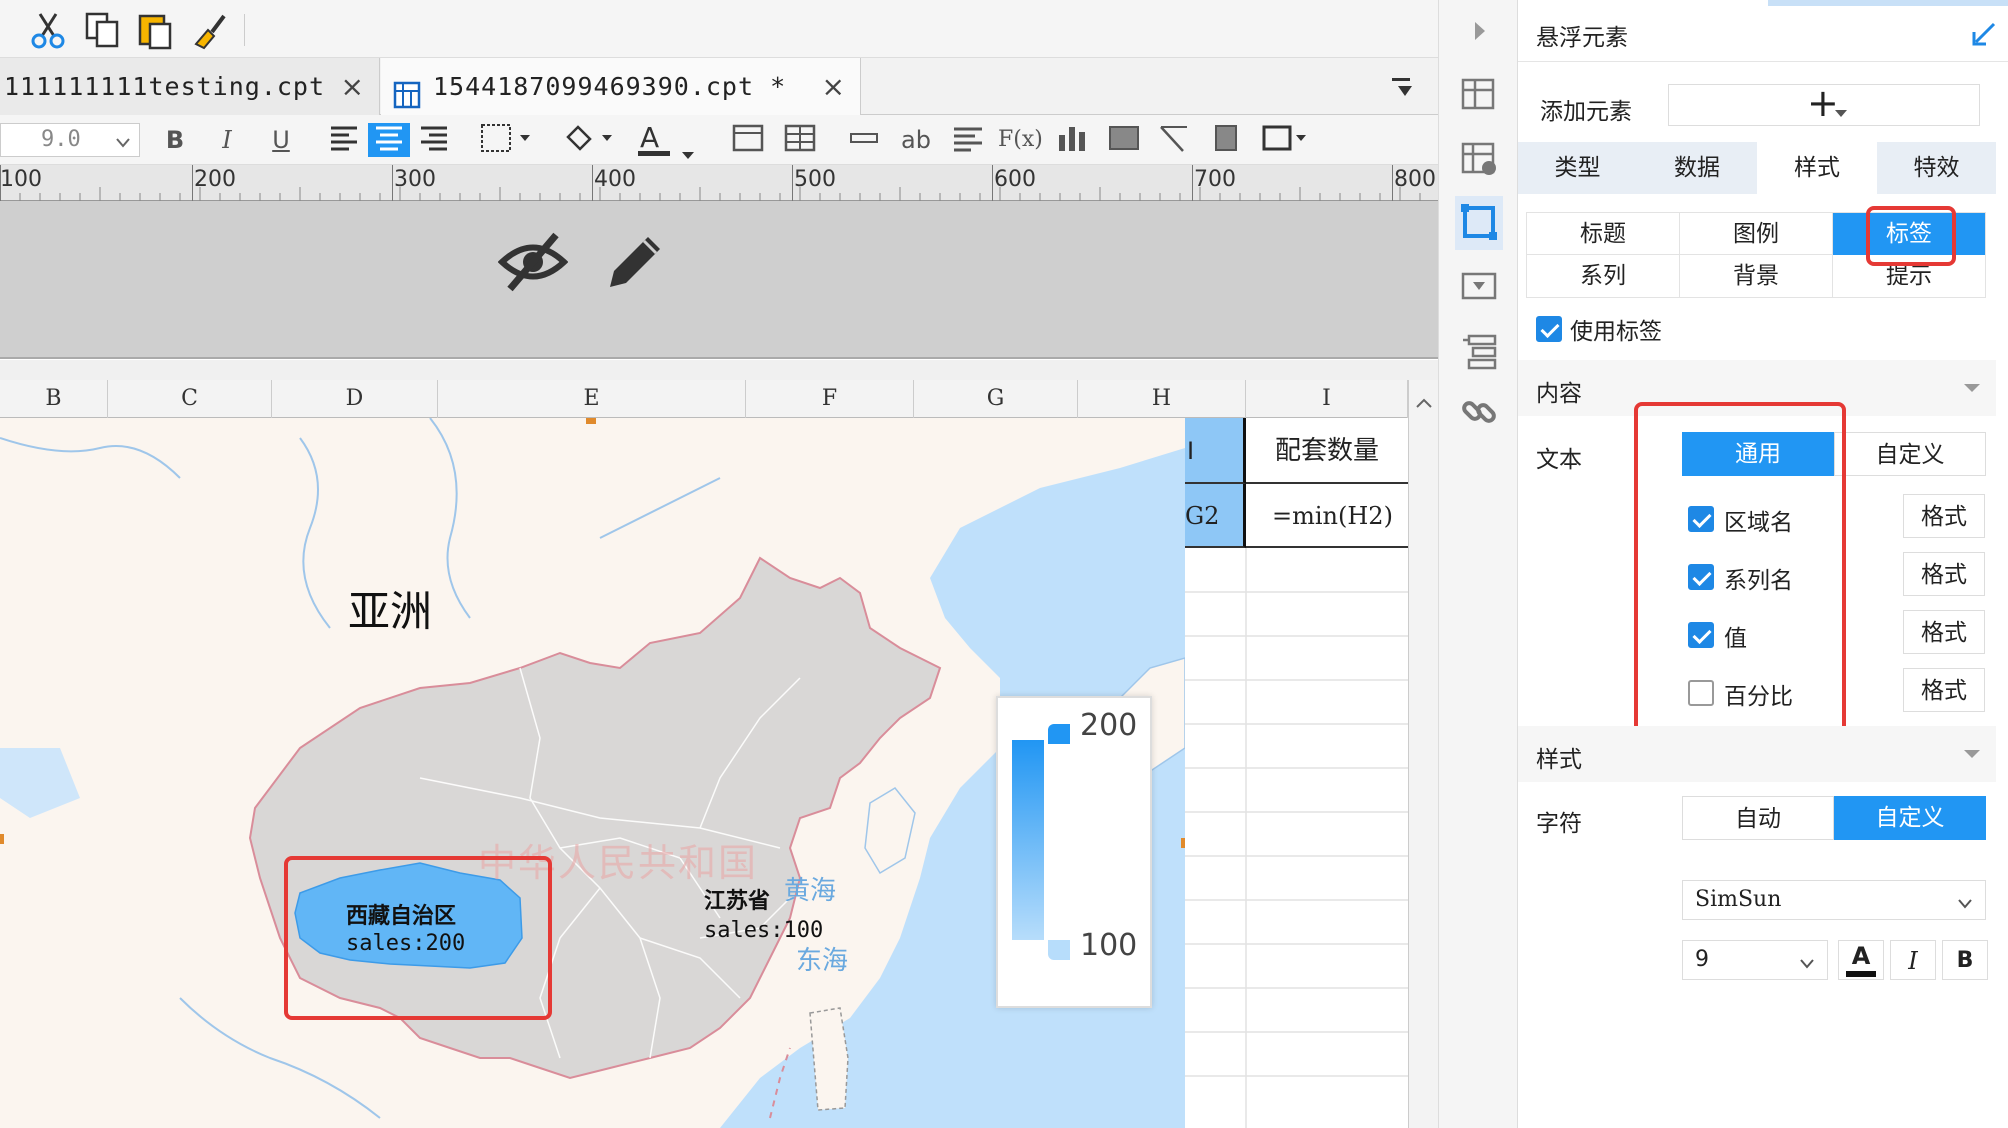 The height and width of the screenshot is (1128, 2008). I want to click on tab-cpt: 1544187099469390.cpt * ×, so click(621, 86).